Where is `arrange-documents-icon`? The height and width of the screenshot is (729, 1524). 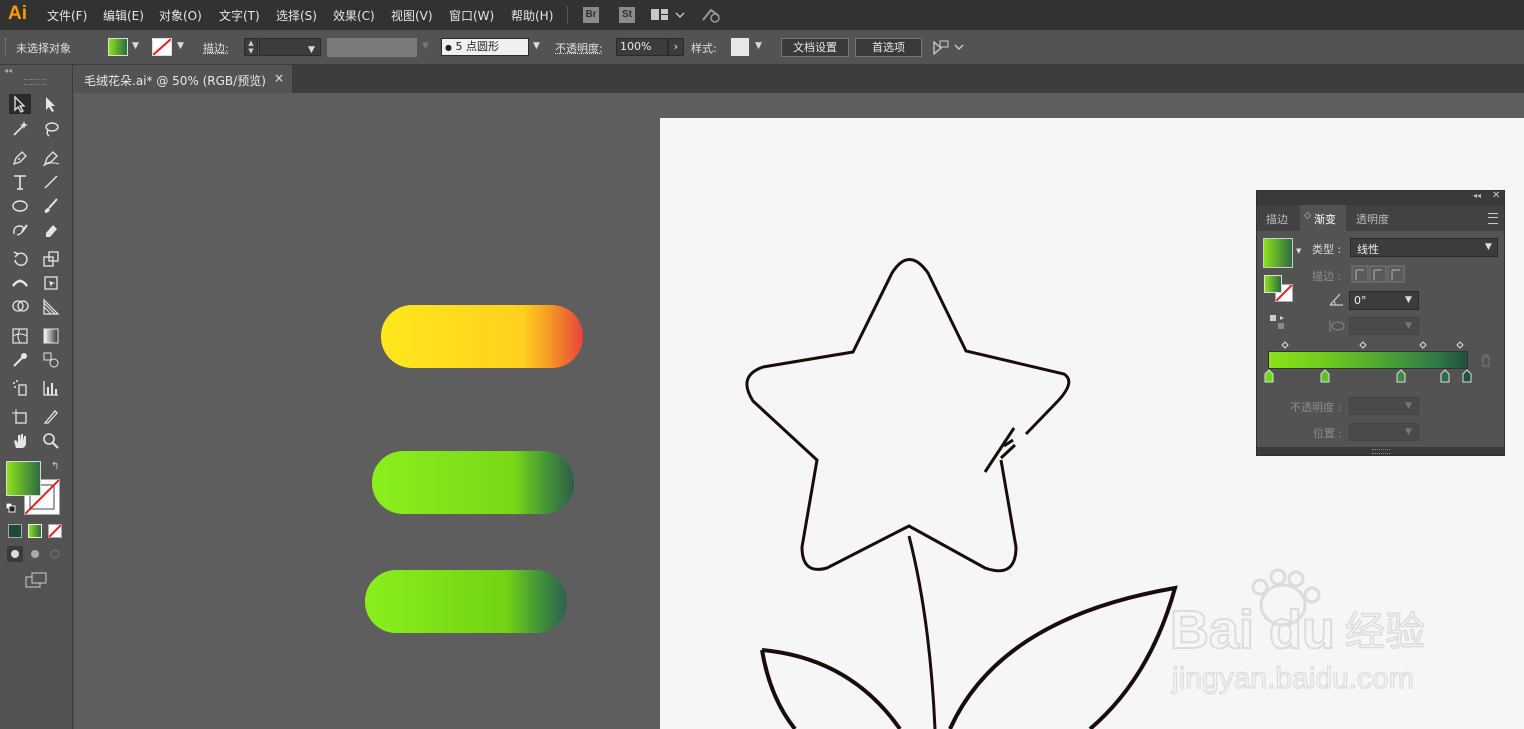
arrange-documents-icon is located at coordinates (668, 16).